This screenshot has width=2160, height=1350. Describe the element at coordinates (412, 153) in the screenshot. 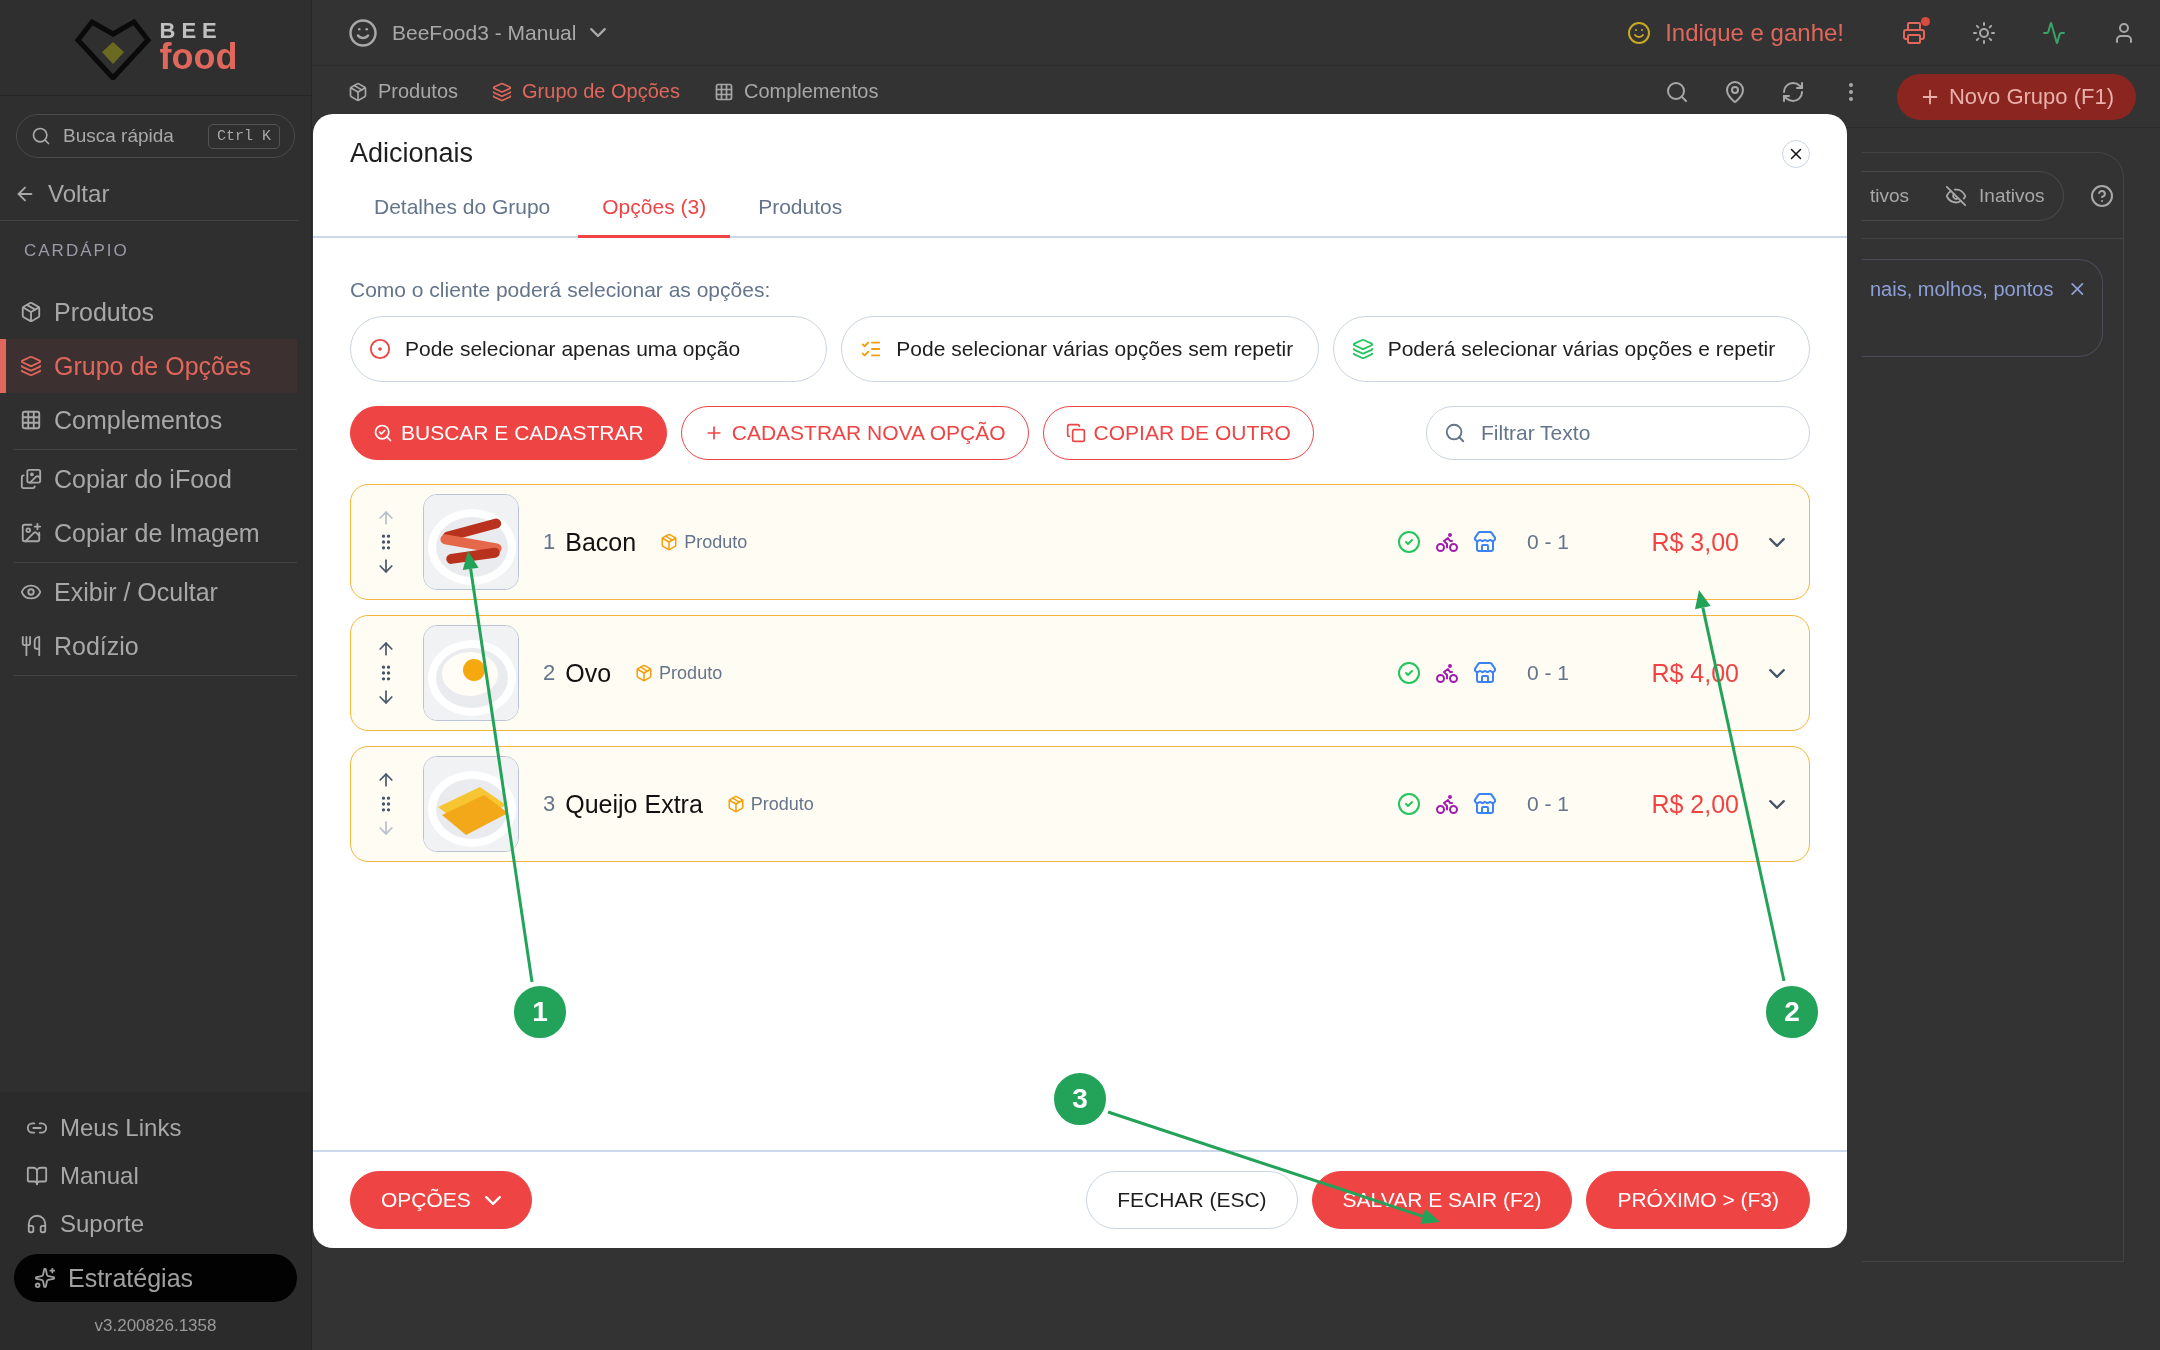

I see `dialog-title: Adicionais` at that location.